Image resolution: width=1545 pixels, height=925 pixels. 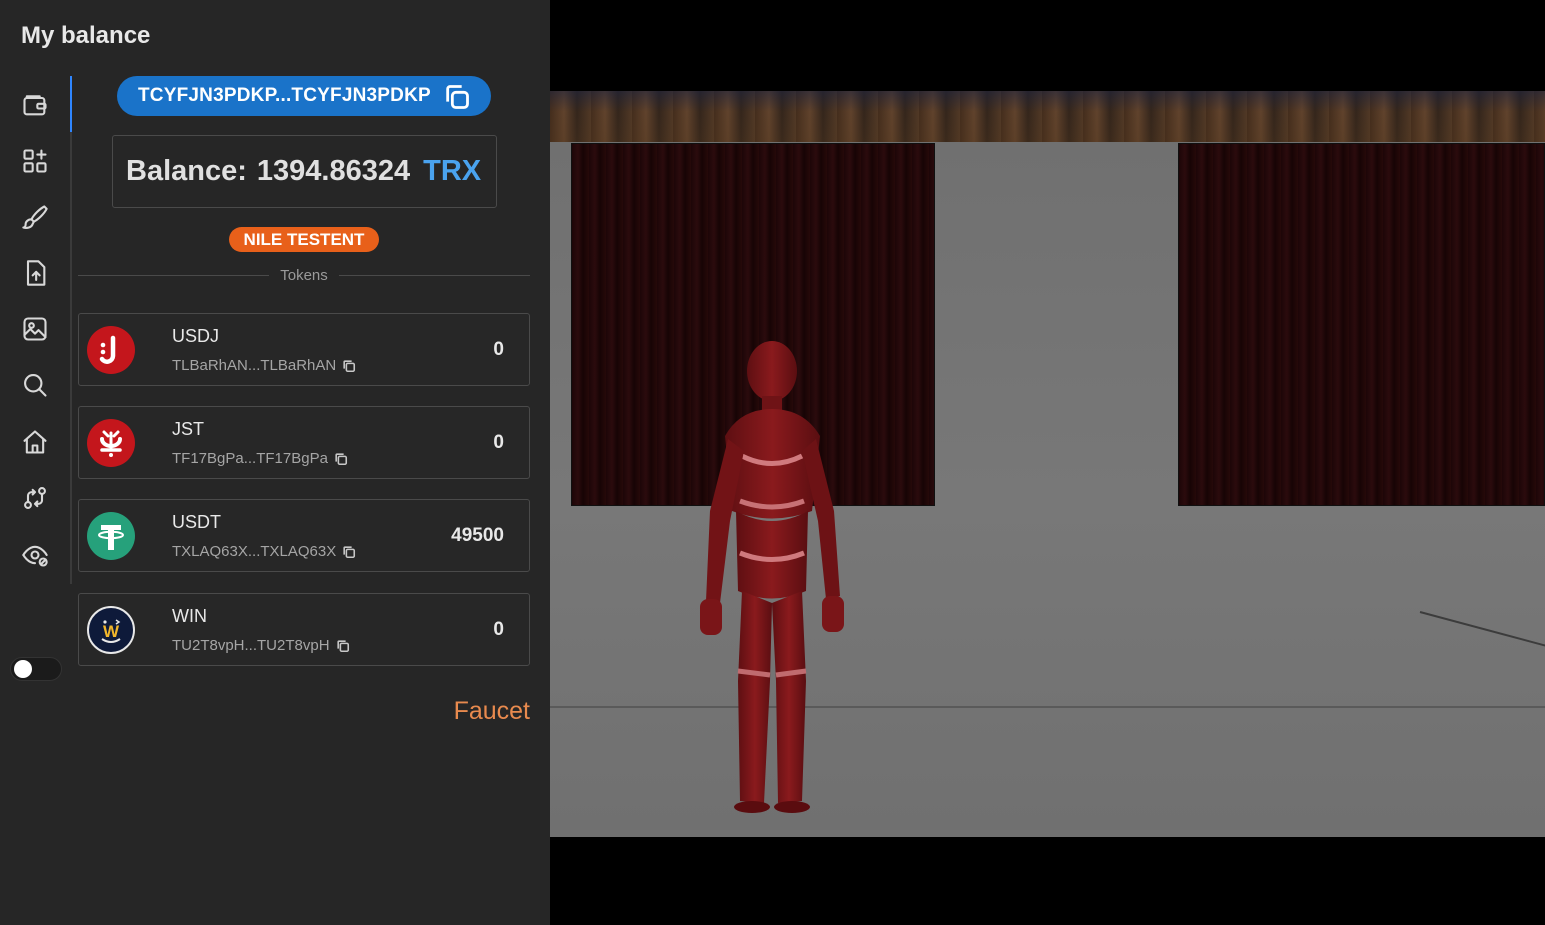 I want to click on nav-search, so click(x=35, y=385).